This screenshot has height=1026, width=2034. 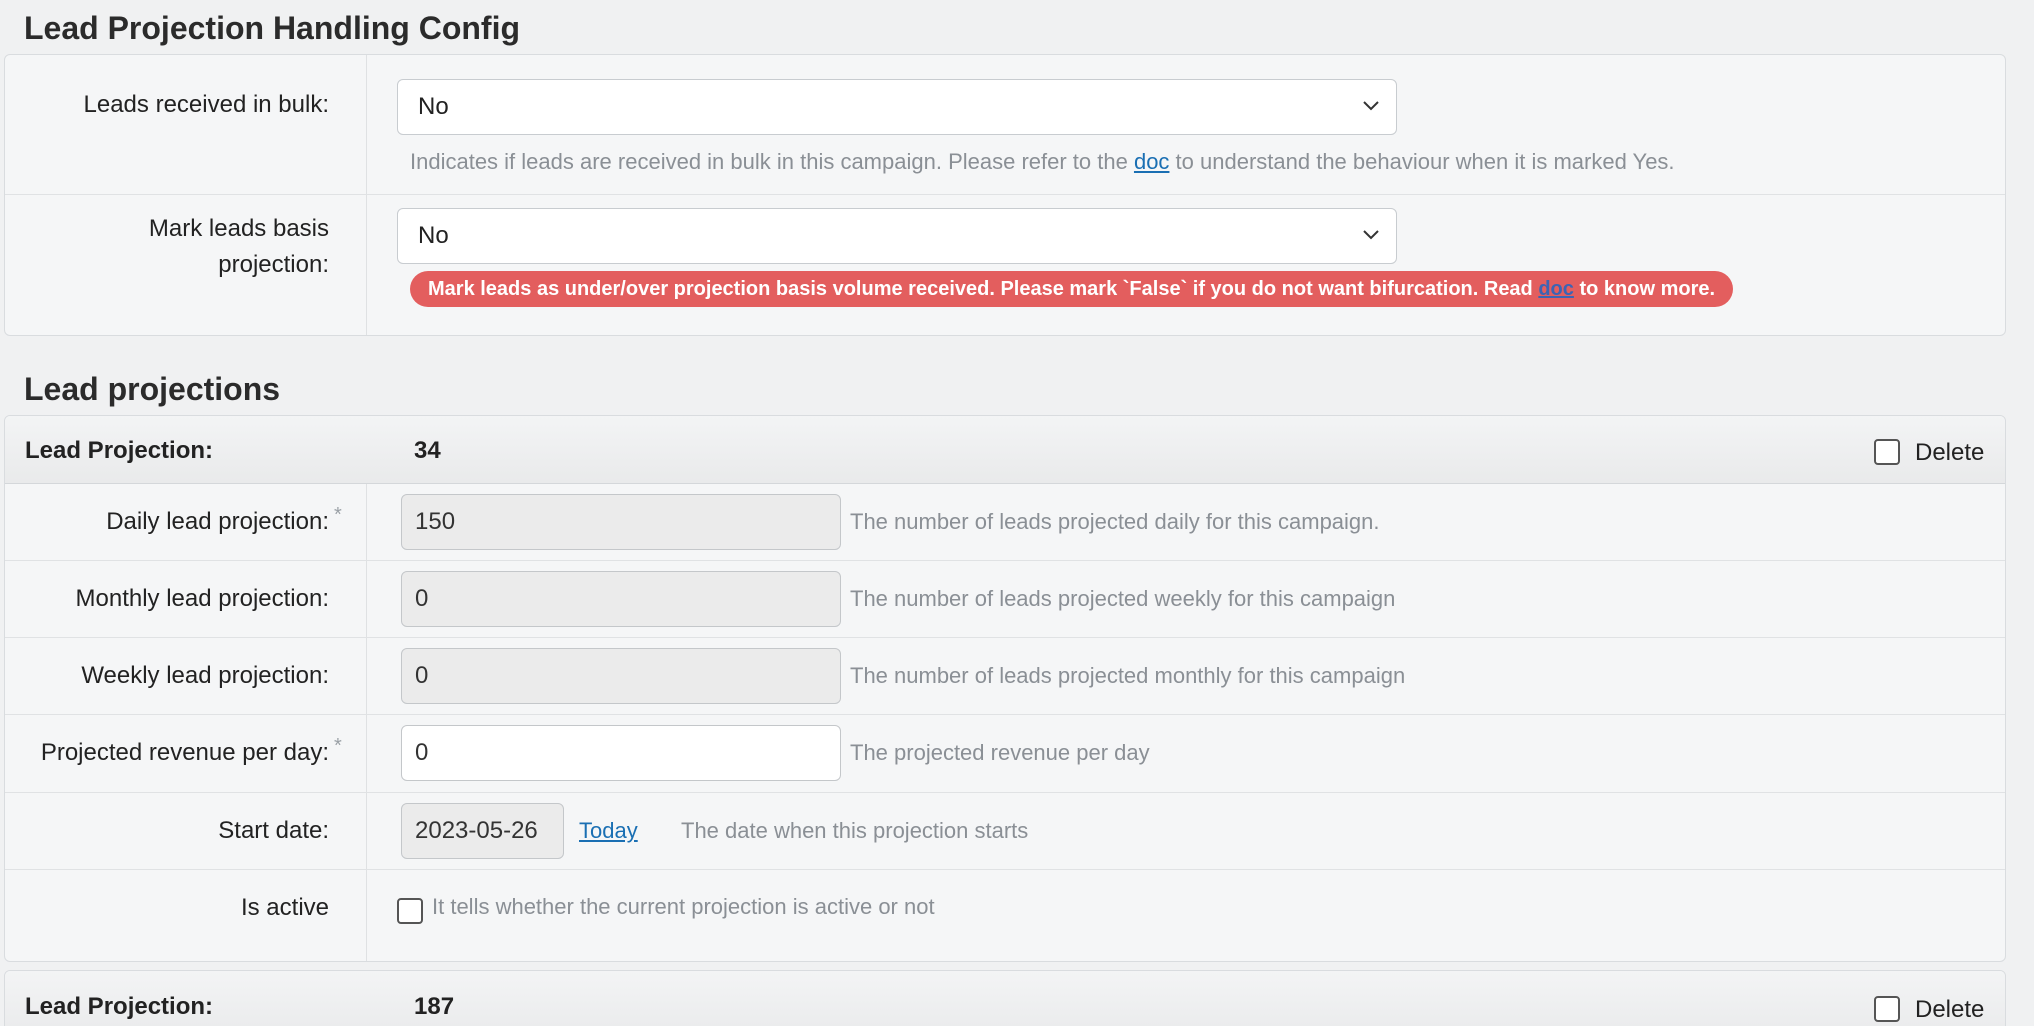 What do you see at coordinates (482, 831) in the screenshot?
I see `start-date-input: 2023-05-26` at bounding box center [482, 831].